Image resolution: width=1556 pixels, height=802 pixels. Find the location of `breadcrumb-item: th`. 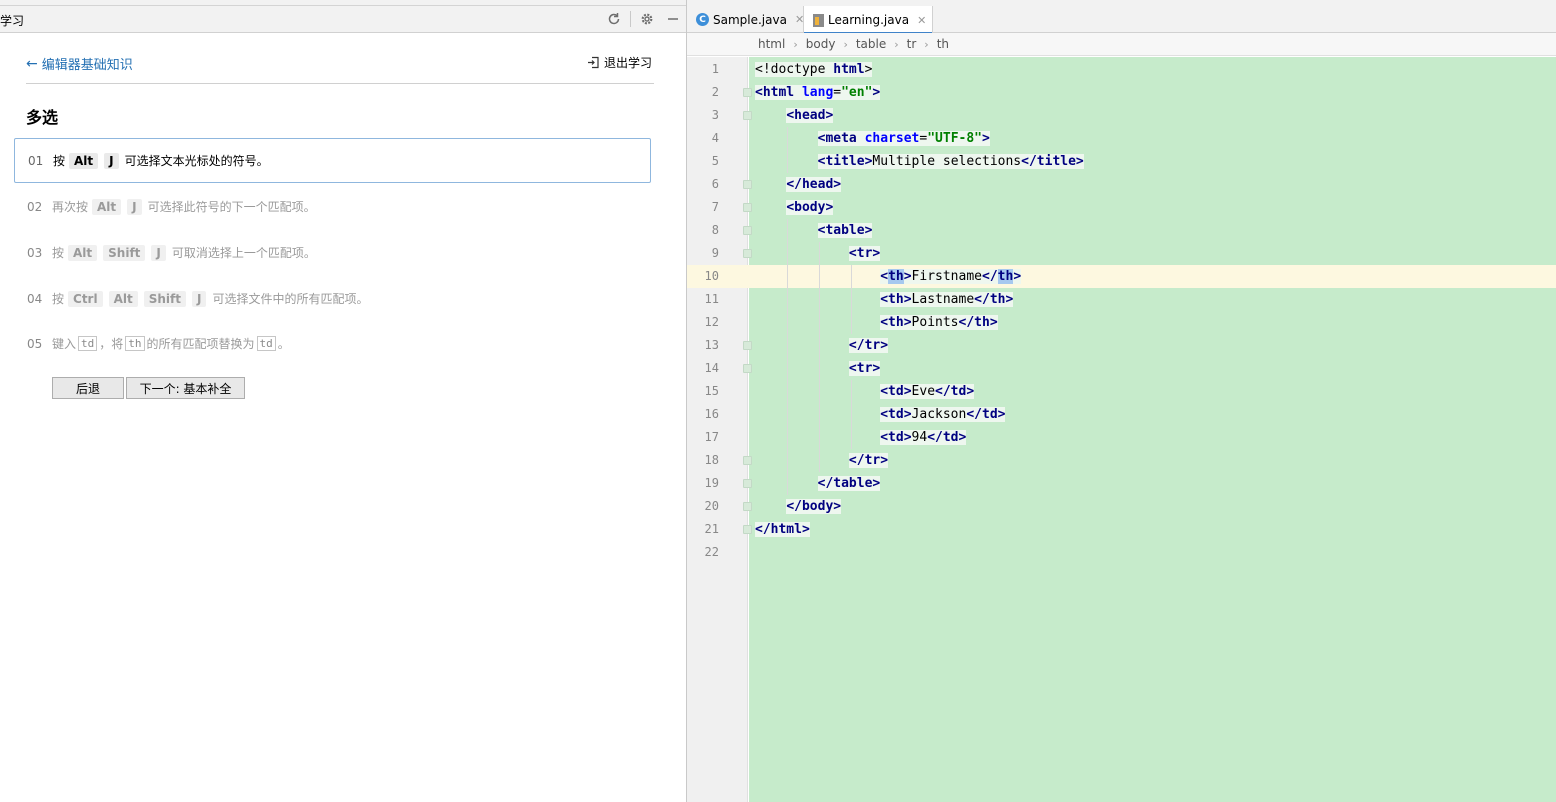

breadcrumb-item: th is located at coordinates (943, 44).